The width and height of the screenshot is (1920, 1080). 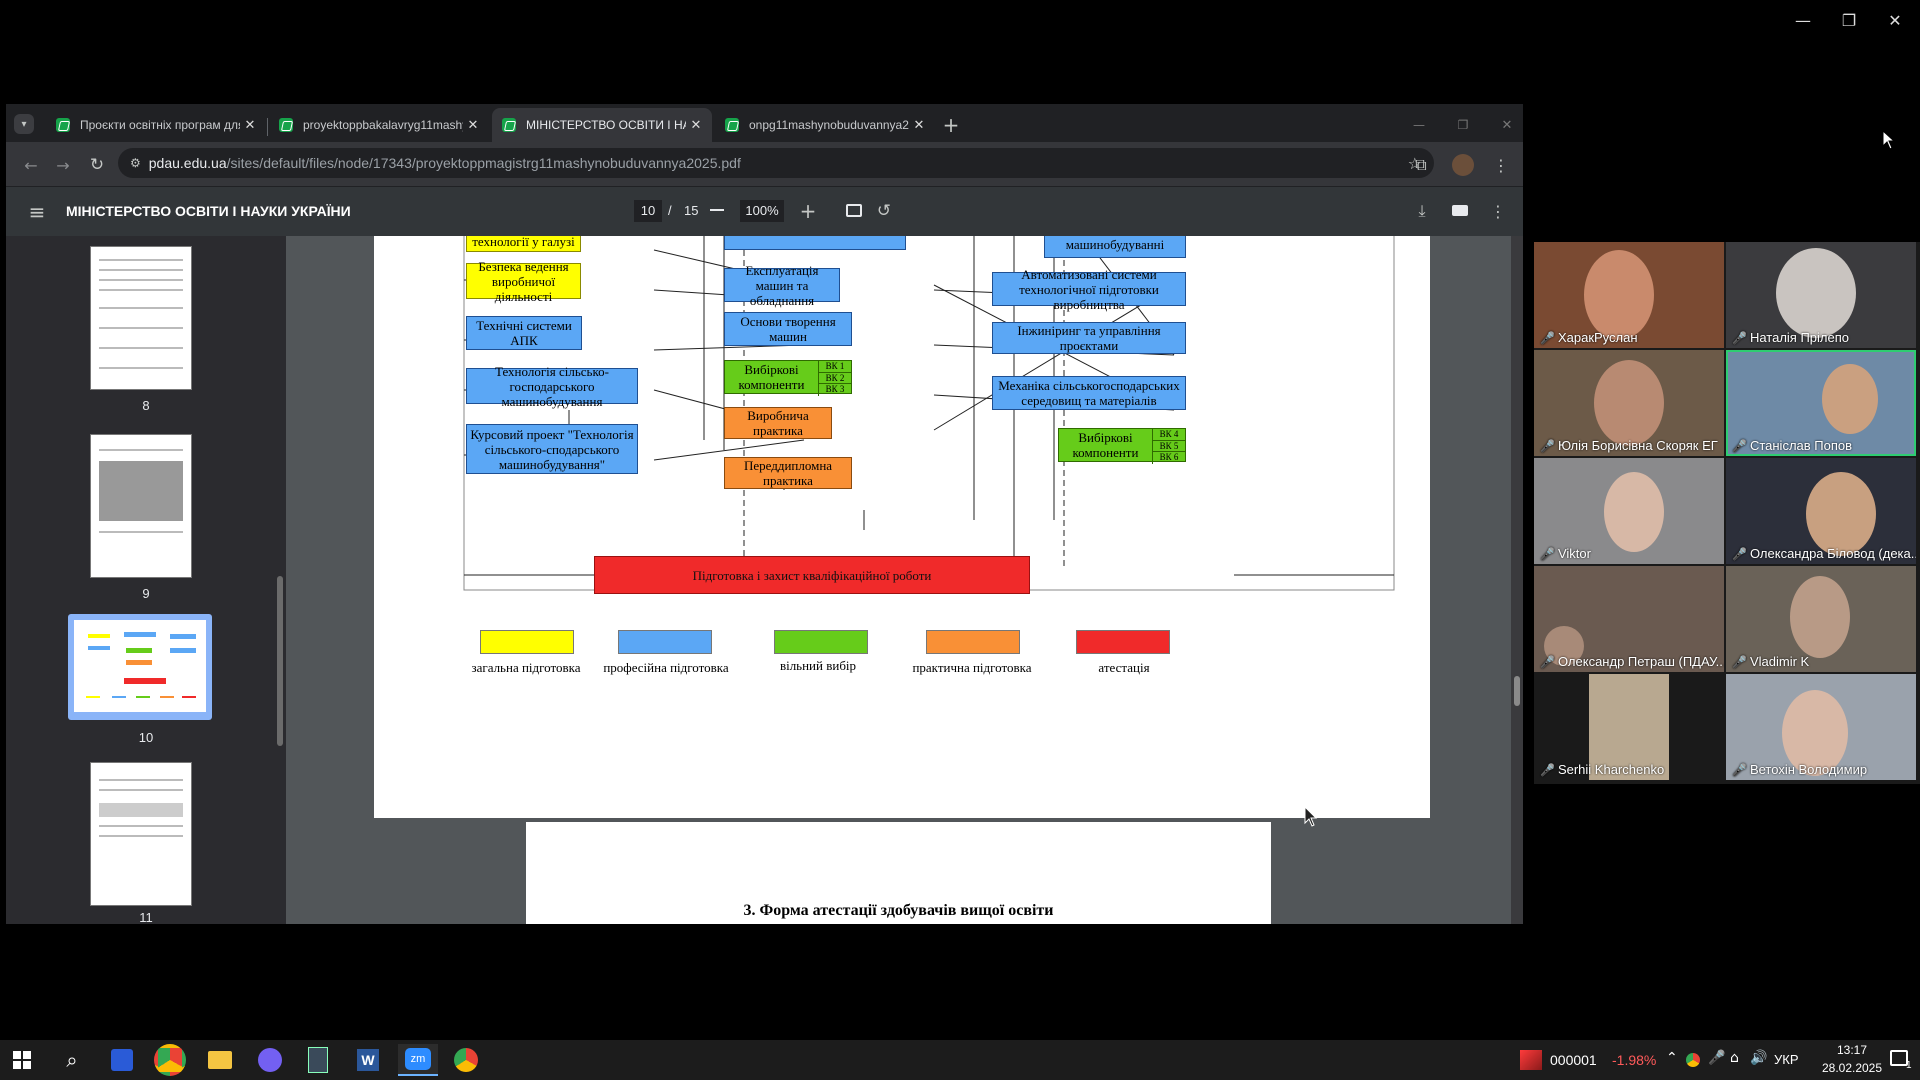 What do you see at coordinates (1460, 210) in the screenshot?
I see `print-icon` at bounding box center [1460, 210].